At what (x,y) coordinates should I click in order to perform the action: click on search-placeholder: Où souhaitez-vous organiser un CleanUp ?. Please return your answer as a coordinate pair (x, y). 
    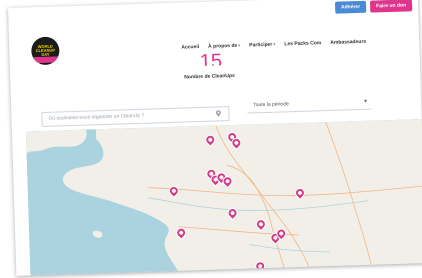
    Looking at the image, I should click on (96, 117).